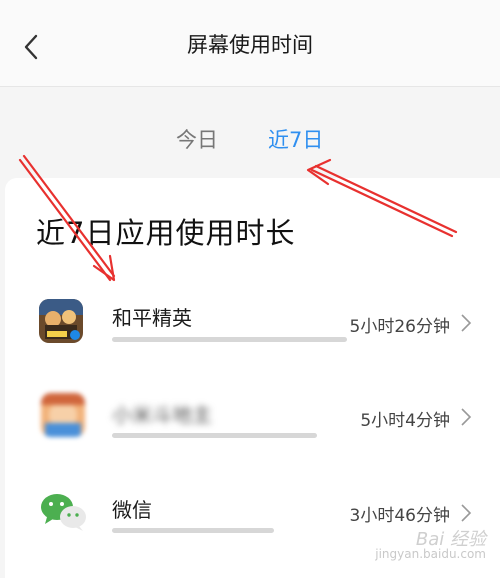 Image resolution: width=500 pixels, height=578 pixels. What do you see at coordinates (250, 141) in the screenshot?
I see `period-tabs: 今日 近7日` at bounding box center [250, 141].